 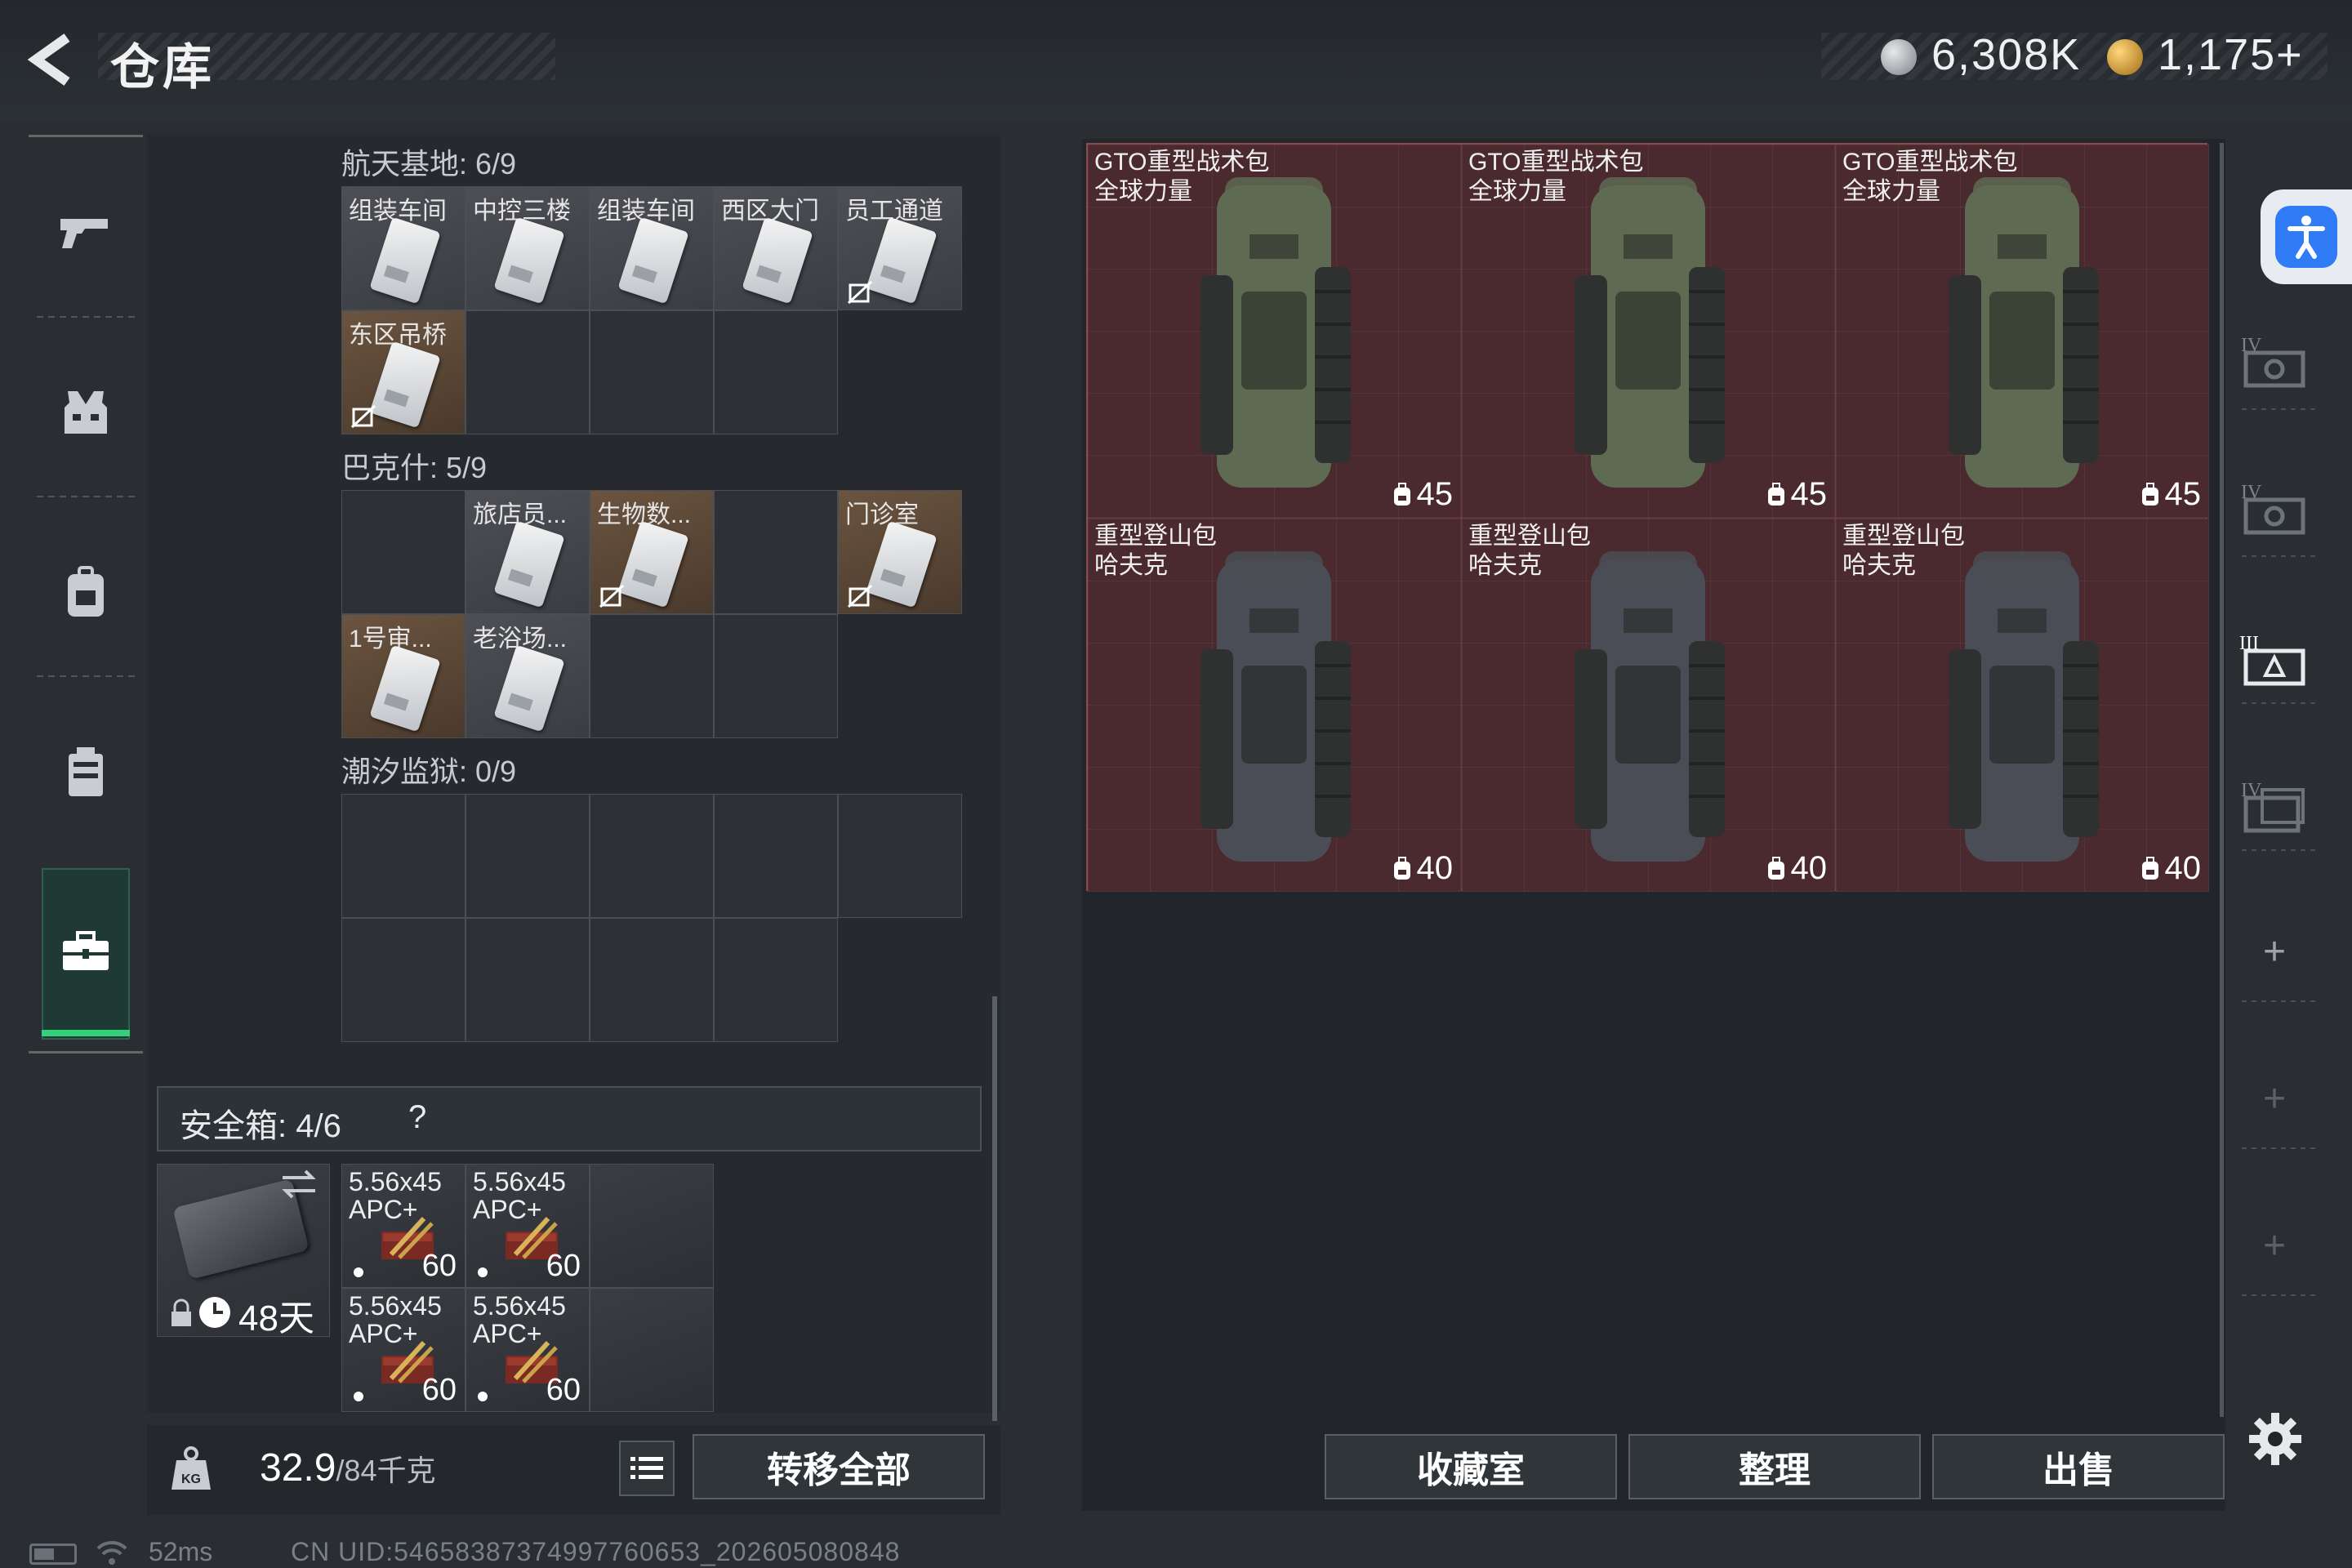 What do you see at coordinates (1809, 868) in the screenshot?
I see `capacity-value: 40` at bounding box center [1809, 868].